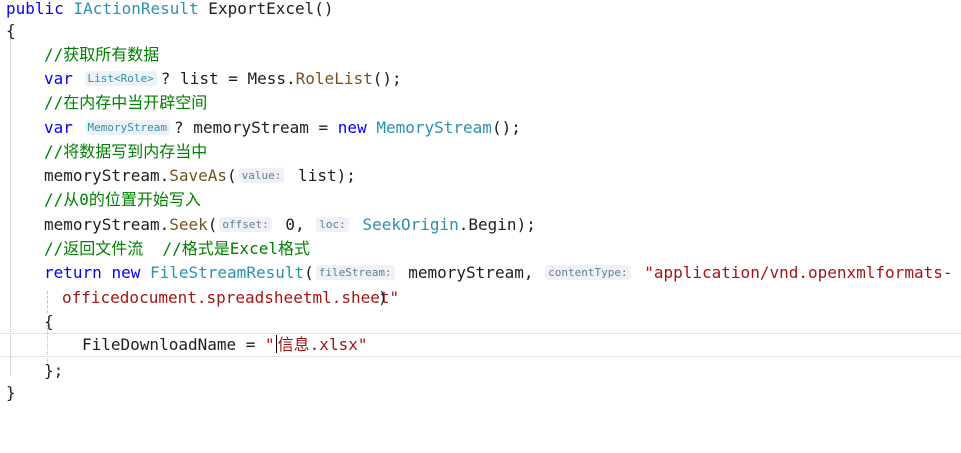 The width and height of the screenshot is (961, 453). Describe the element at coordinates (480, 103) in the screenshot. I see `code-line: //在内存中当开辟空间` at that location.